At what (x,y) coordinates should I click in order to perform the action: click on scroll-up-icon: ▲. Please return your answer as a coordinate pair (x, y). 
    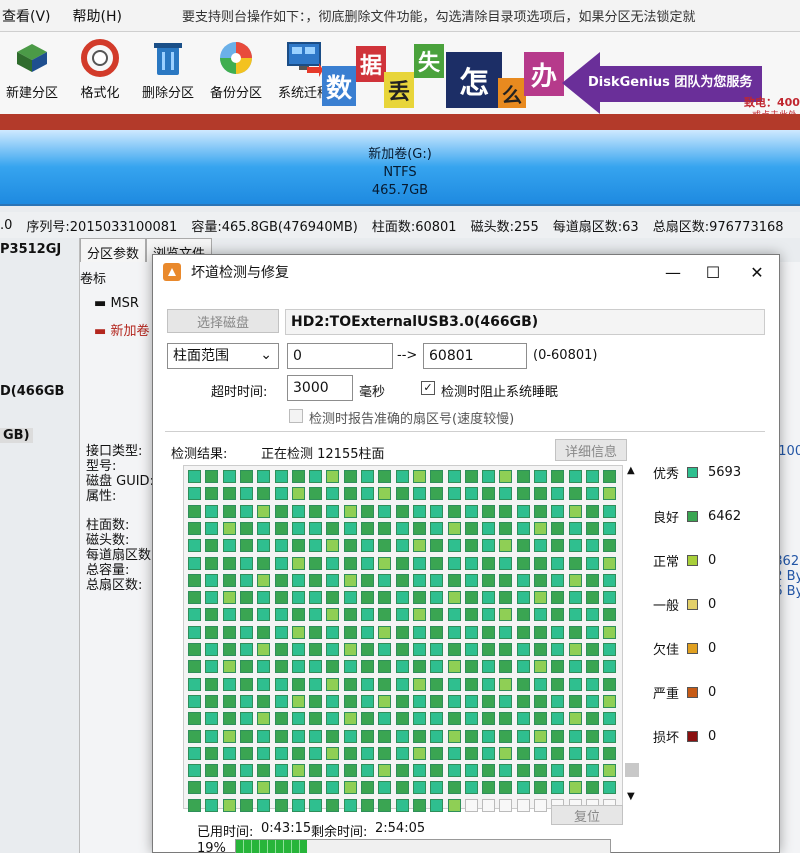
    Looking at the image, I should click on (631, 470).